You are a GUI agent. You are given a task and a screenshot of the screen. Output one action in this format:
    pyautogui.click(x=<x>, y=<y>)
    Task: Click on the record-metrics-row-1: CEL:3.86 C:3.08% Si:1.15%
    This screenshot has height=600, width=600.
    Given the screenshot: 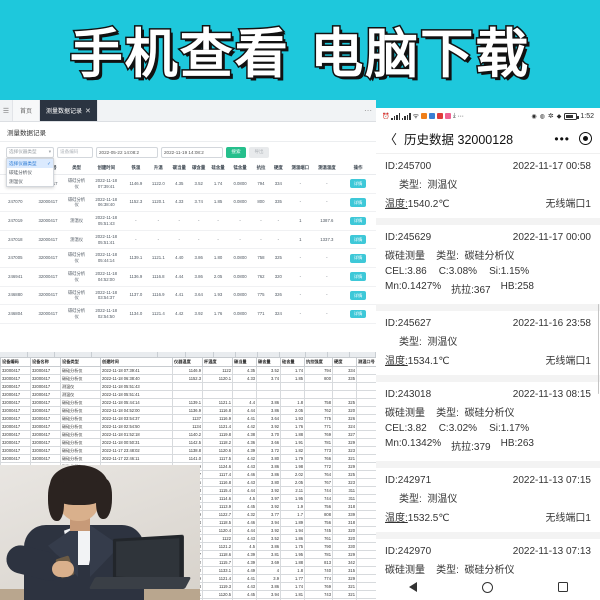 What is the action you would take?
    pyautogui.click(x=488, y=271)
    